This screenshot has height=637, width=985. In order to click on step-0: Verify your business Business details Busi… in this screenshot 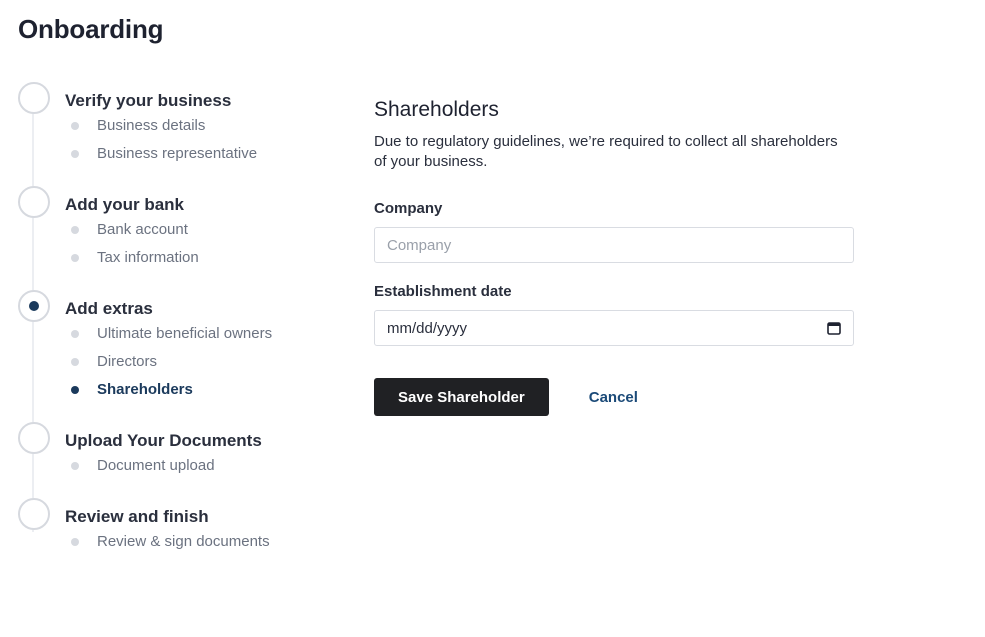, I will do `click(178, 134)`.